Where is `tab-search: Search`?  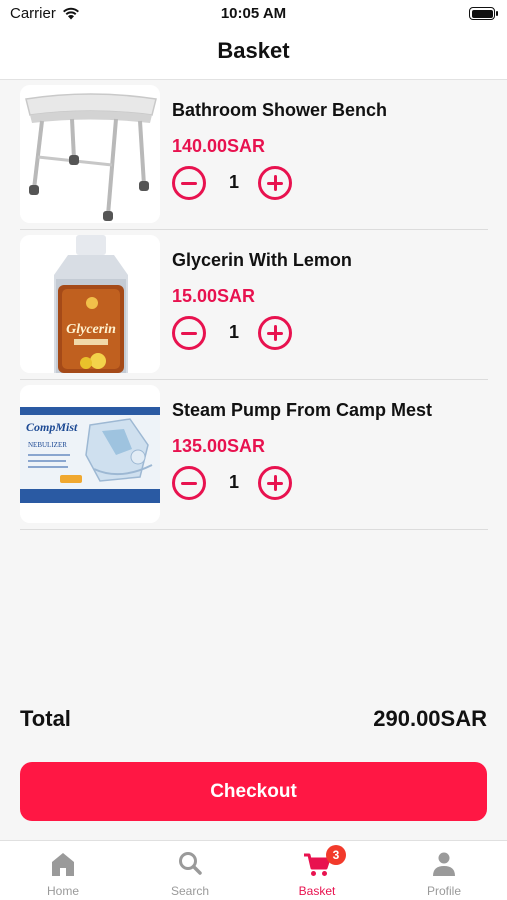
tab-search: Search is located at coordinates (190, 870).